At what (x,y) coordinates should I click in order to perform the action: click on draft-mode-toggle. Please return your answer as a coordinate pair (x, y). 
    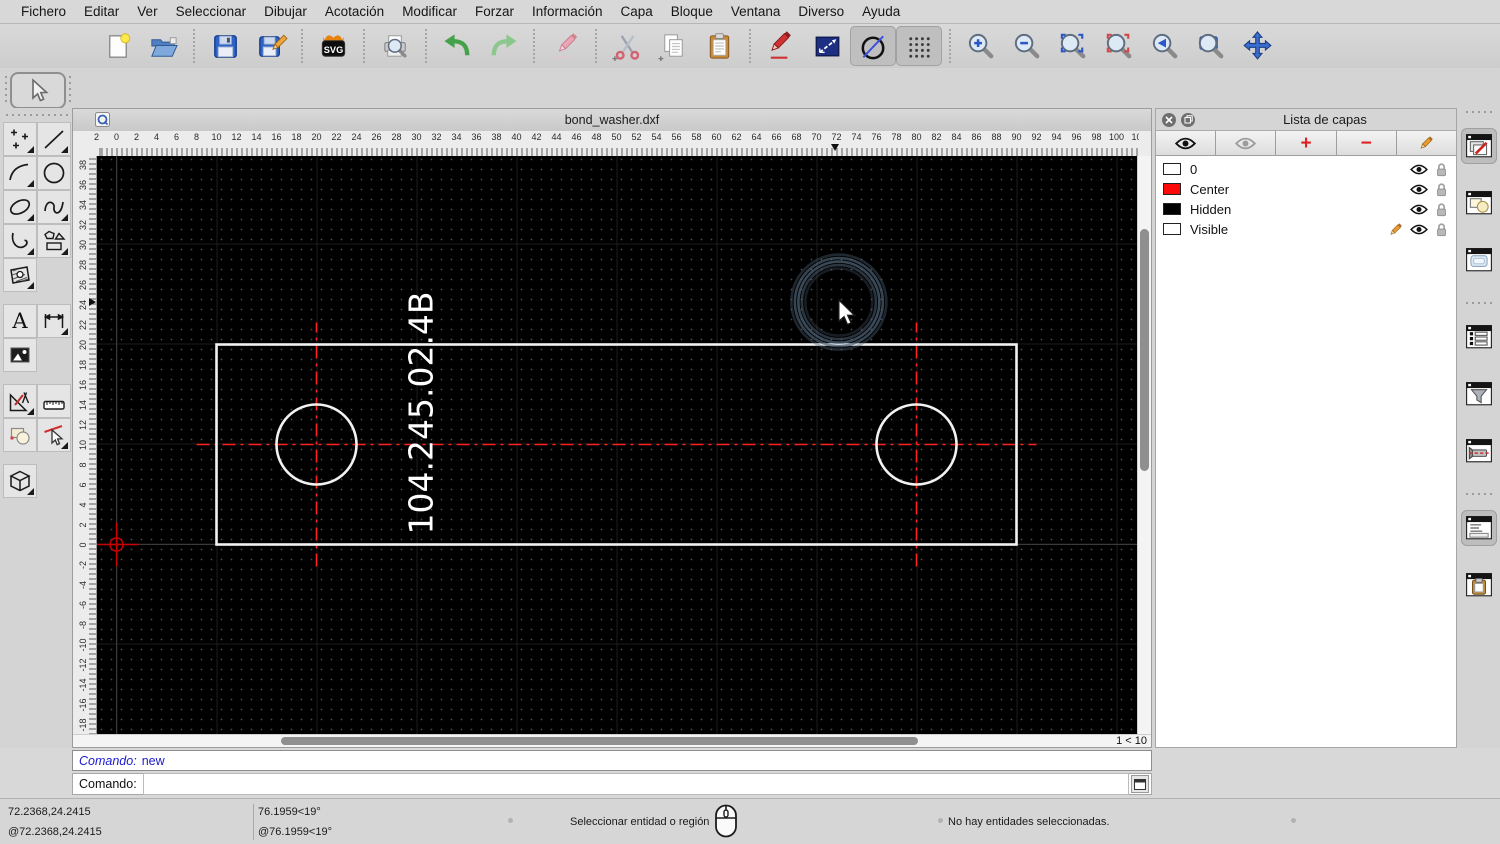
    Looking at the image, I should click on (873, 46).